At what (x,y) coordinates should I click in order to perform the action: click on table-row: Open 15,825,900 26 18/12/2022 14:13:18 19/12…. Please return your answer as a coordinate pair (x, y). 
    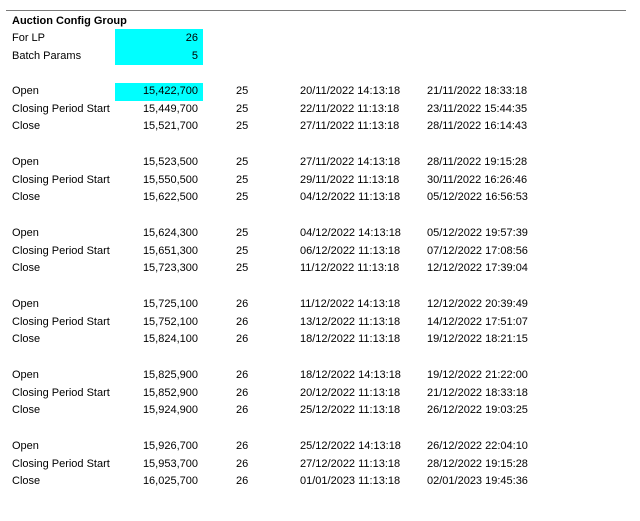
    Looking at the image, I should click on (320, 376).